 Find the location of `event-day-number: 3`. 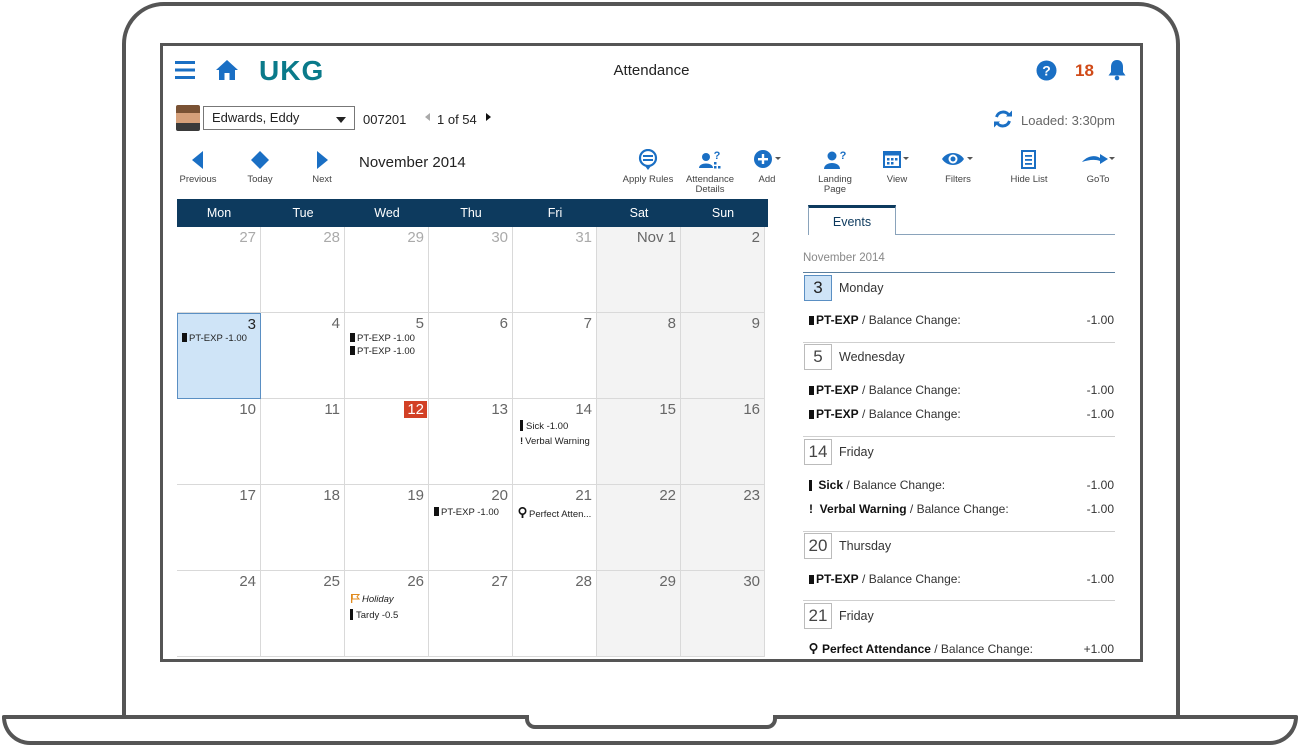

event-day-number: 3 is located at coordinates (818, 288).